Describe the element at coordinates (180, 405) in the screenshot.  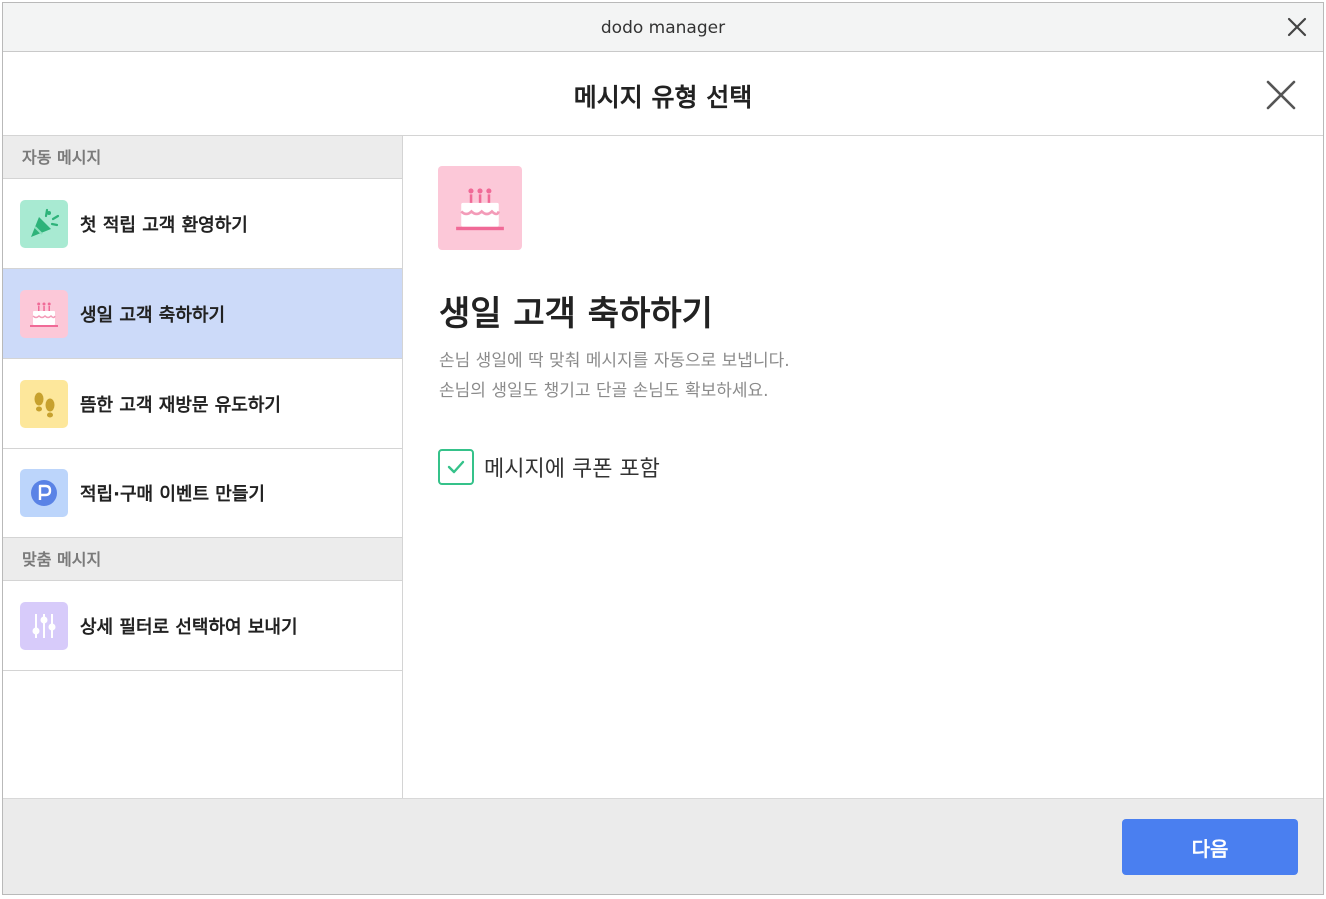
I see `sidebar-item-label: 뜸한 고객 재방문 유도하기` at that location.